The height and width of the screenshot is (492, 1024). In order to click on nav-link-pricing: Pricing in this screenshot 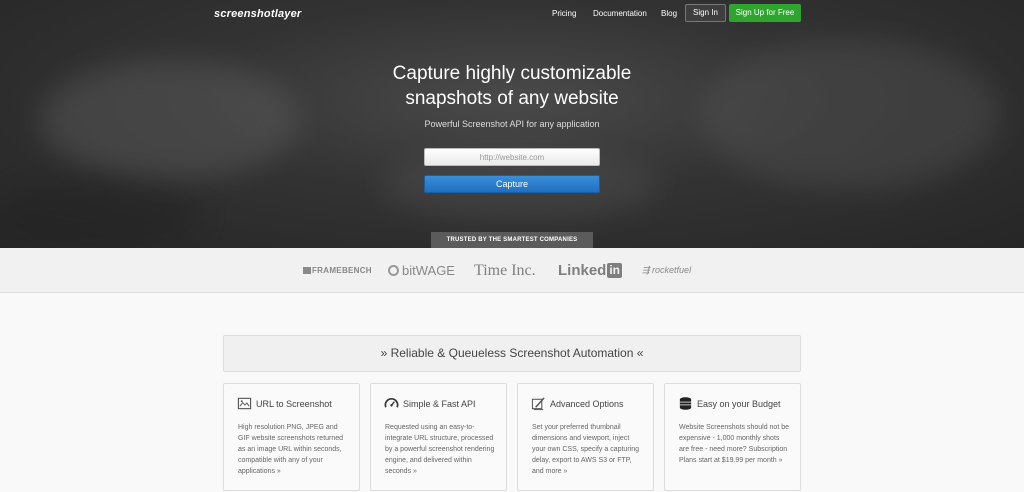, I will do `click(564, 13)`.